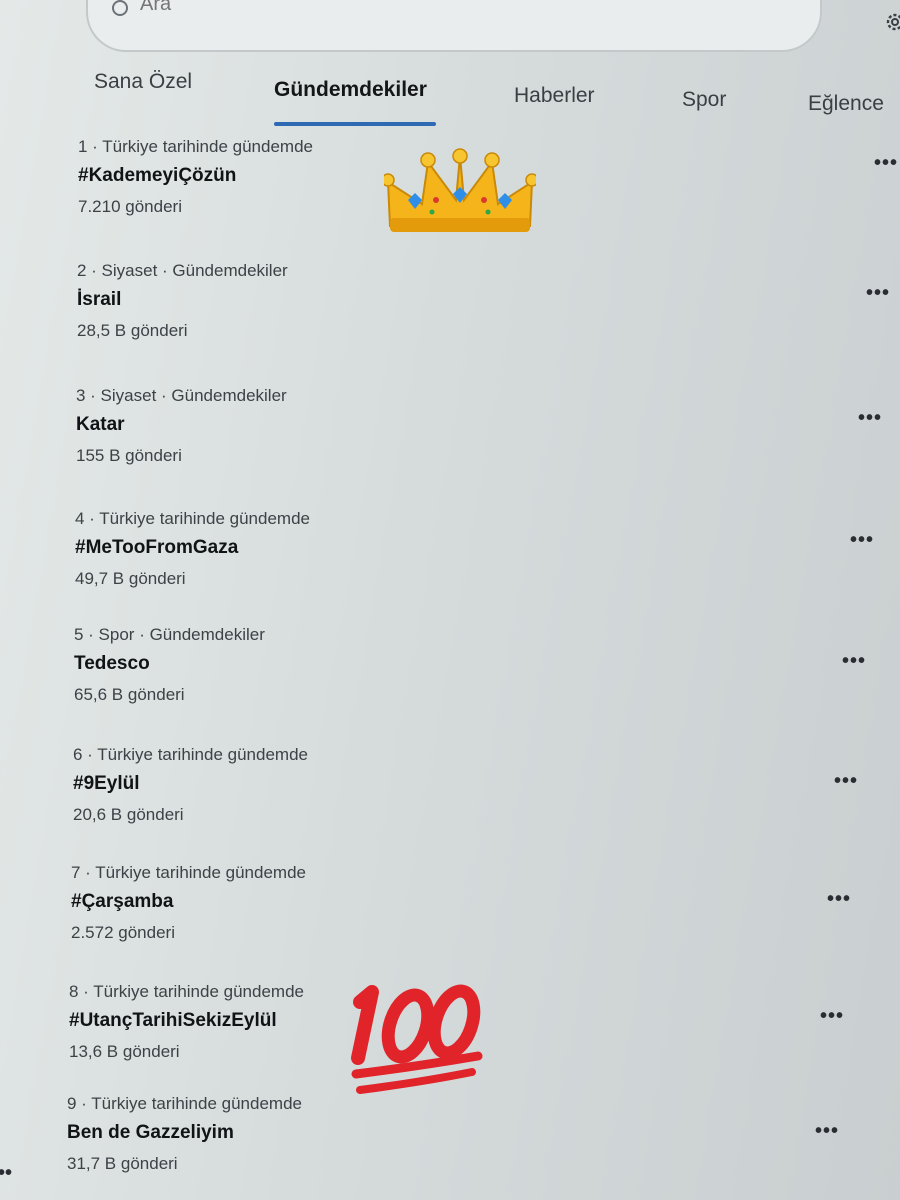 This screenshot has height=1200, width=900. Describe the element at coordinates (184, 1103) in the screenshot. I see `trend-meta: 9 · Türkiye tarihinde gündemde` at that location.